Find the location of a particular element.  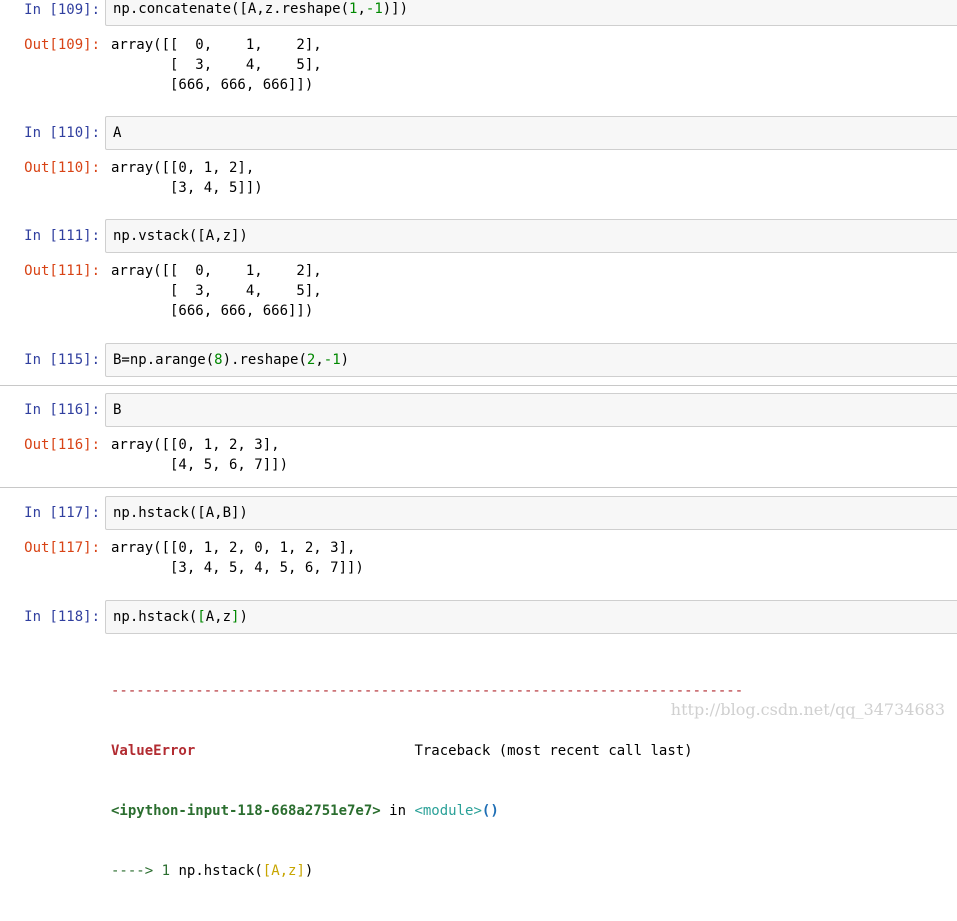

output-prompt: Out[116]: is located at coordinates (62, 445).